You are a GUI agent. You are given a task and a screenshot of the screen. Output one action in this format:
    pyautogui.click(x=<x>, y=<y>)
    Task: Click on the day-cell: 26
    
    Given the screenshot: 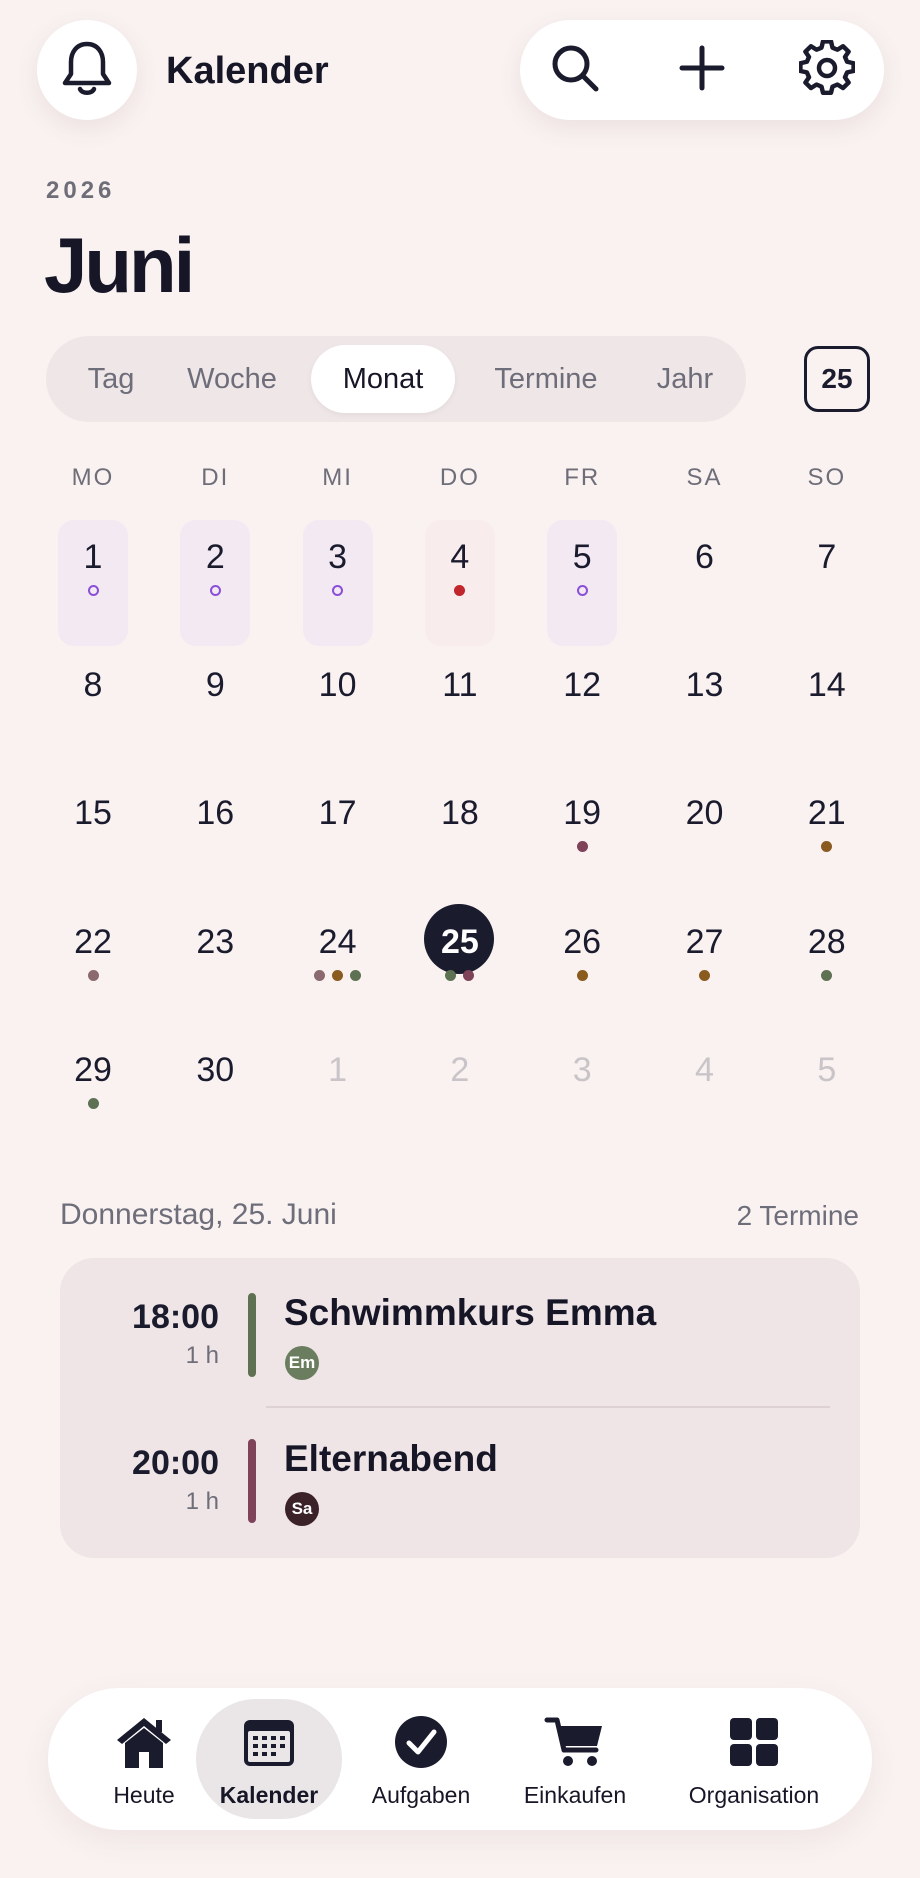 What is the action you would take?
    pyautogui.click(x=582, y=957)
    